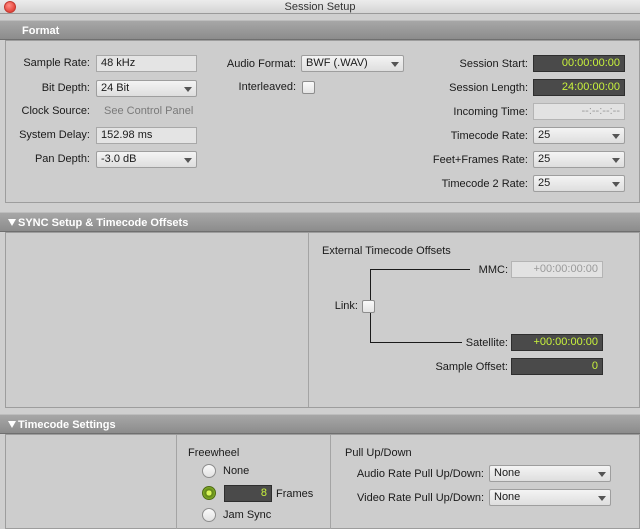 The width and height of the screenshot is (640, 529). Describe the element at coordinates (308, 87) in the screenshot. I see `interleaved-checkbox` at that location.